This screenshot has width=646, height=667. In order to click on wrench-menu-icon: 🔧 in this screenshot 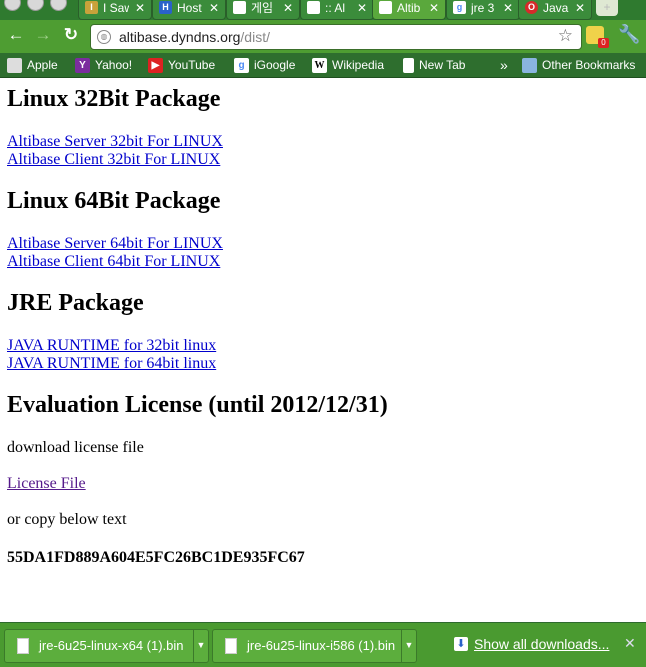, I will do `click(629, 34)`.